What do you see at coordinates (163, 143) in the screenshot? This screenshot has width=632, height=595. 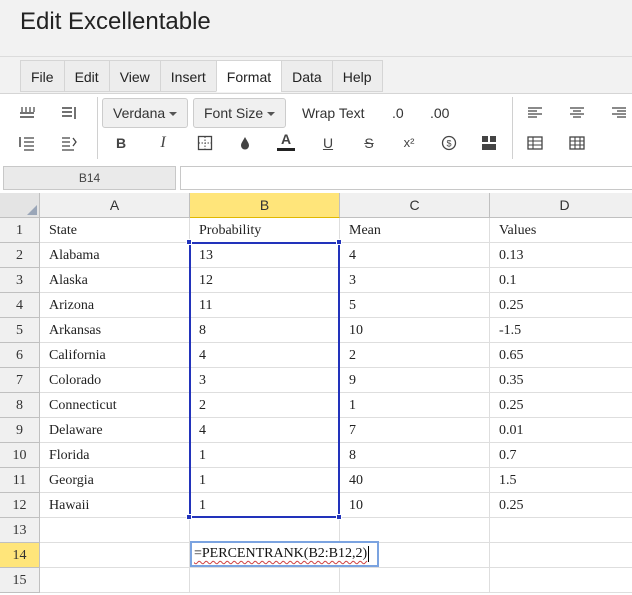 I see `italic-button: I` at bounding box center [163, 143].